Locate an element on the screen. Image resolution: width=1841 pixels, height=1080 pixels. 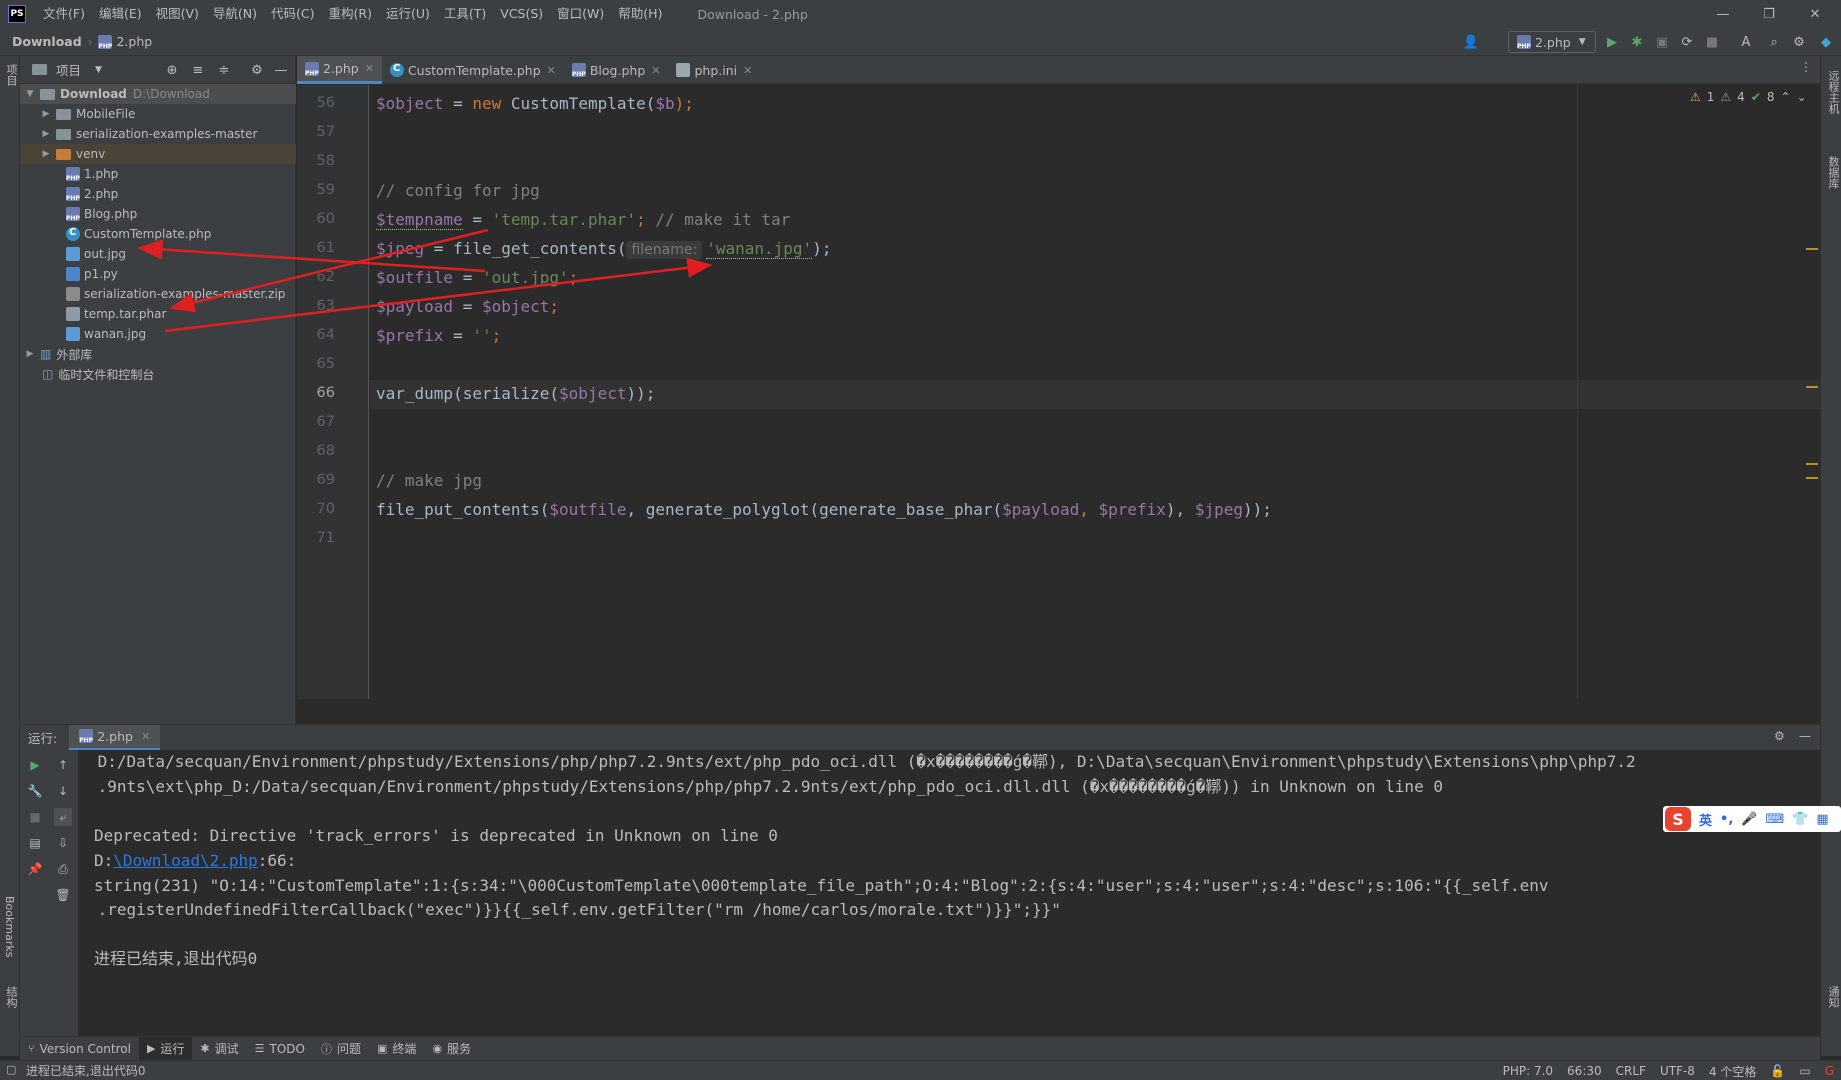
trash-icon: 🗑 is located at coordinates (63, 895).